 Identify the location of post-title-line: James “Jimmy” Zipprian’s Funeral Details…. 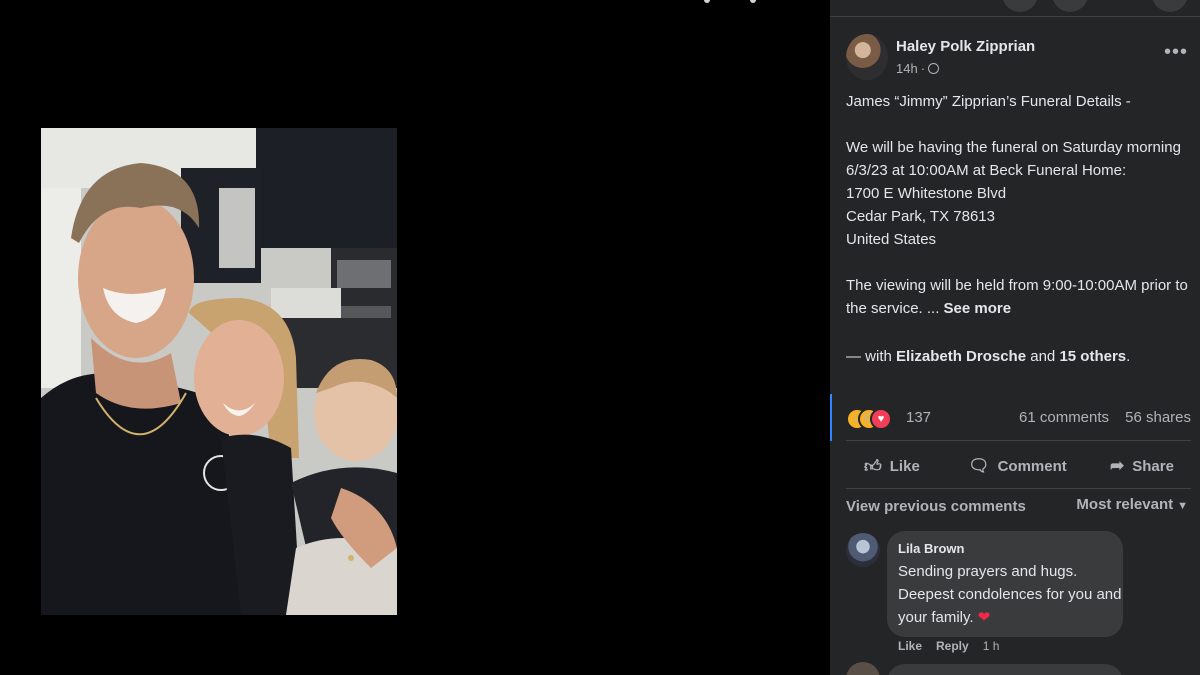
(988, 101).